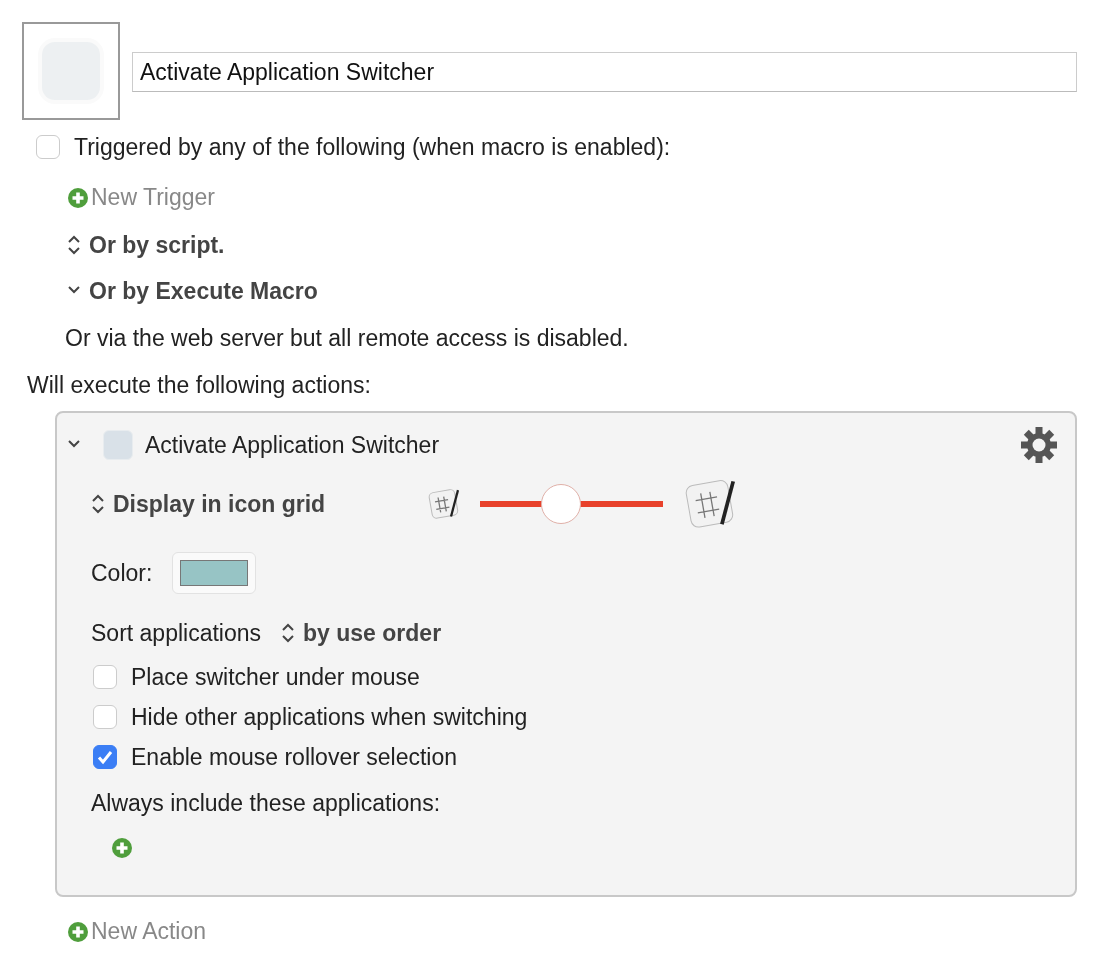  What do you see at coordinates (214, 573) in the screenshot?
I see `color-well` at bounding box center [214, 573].